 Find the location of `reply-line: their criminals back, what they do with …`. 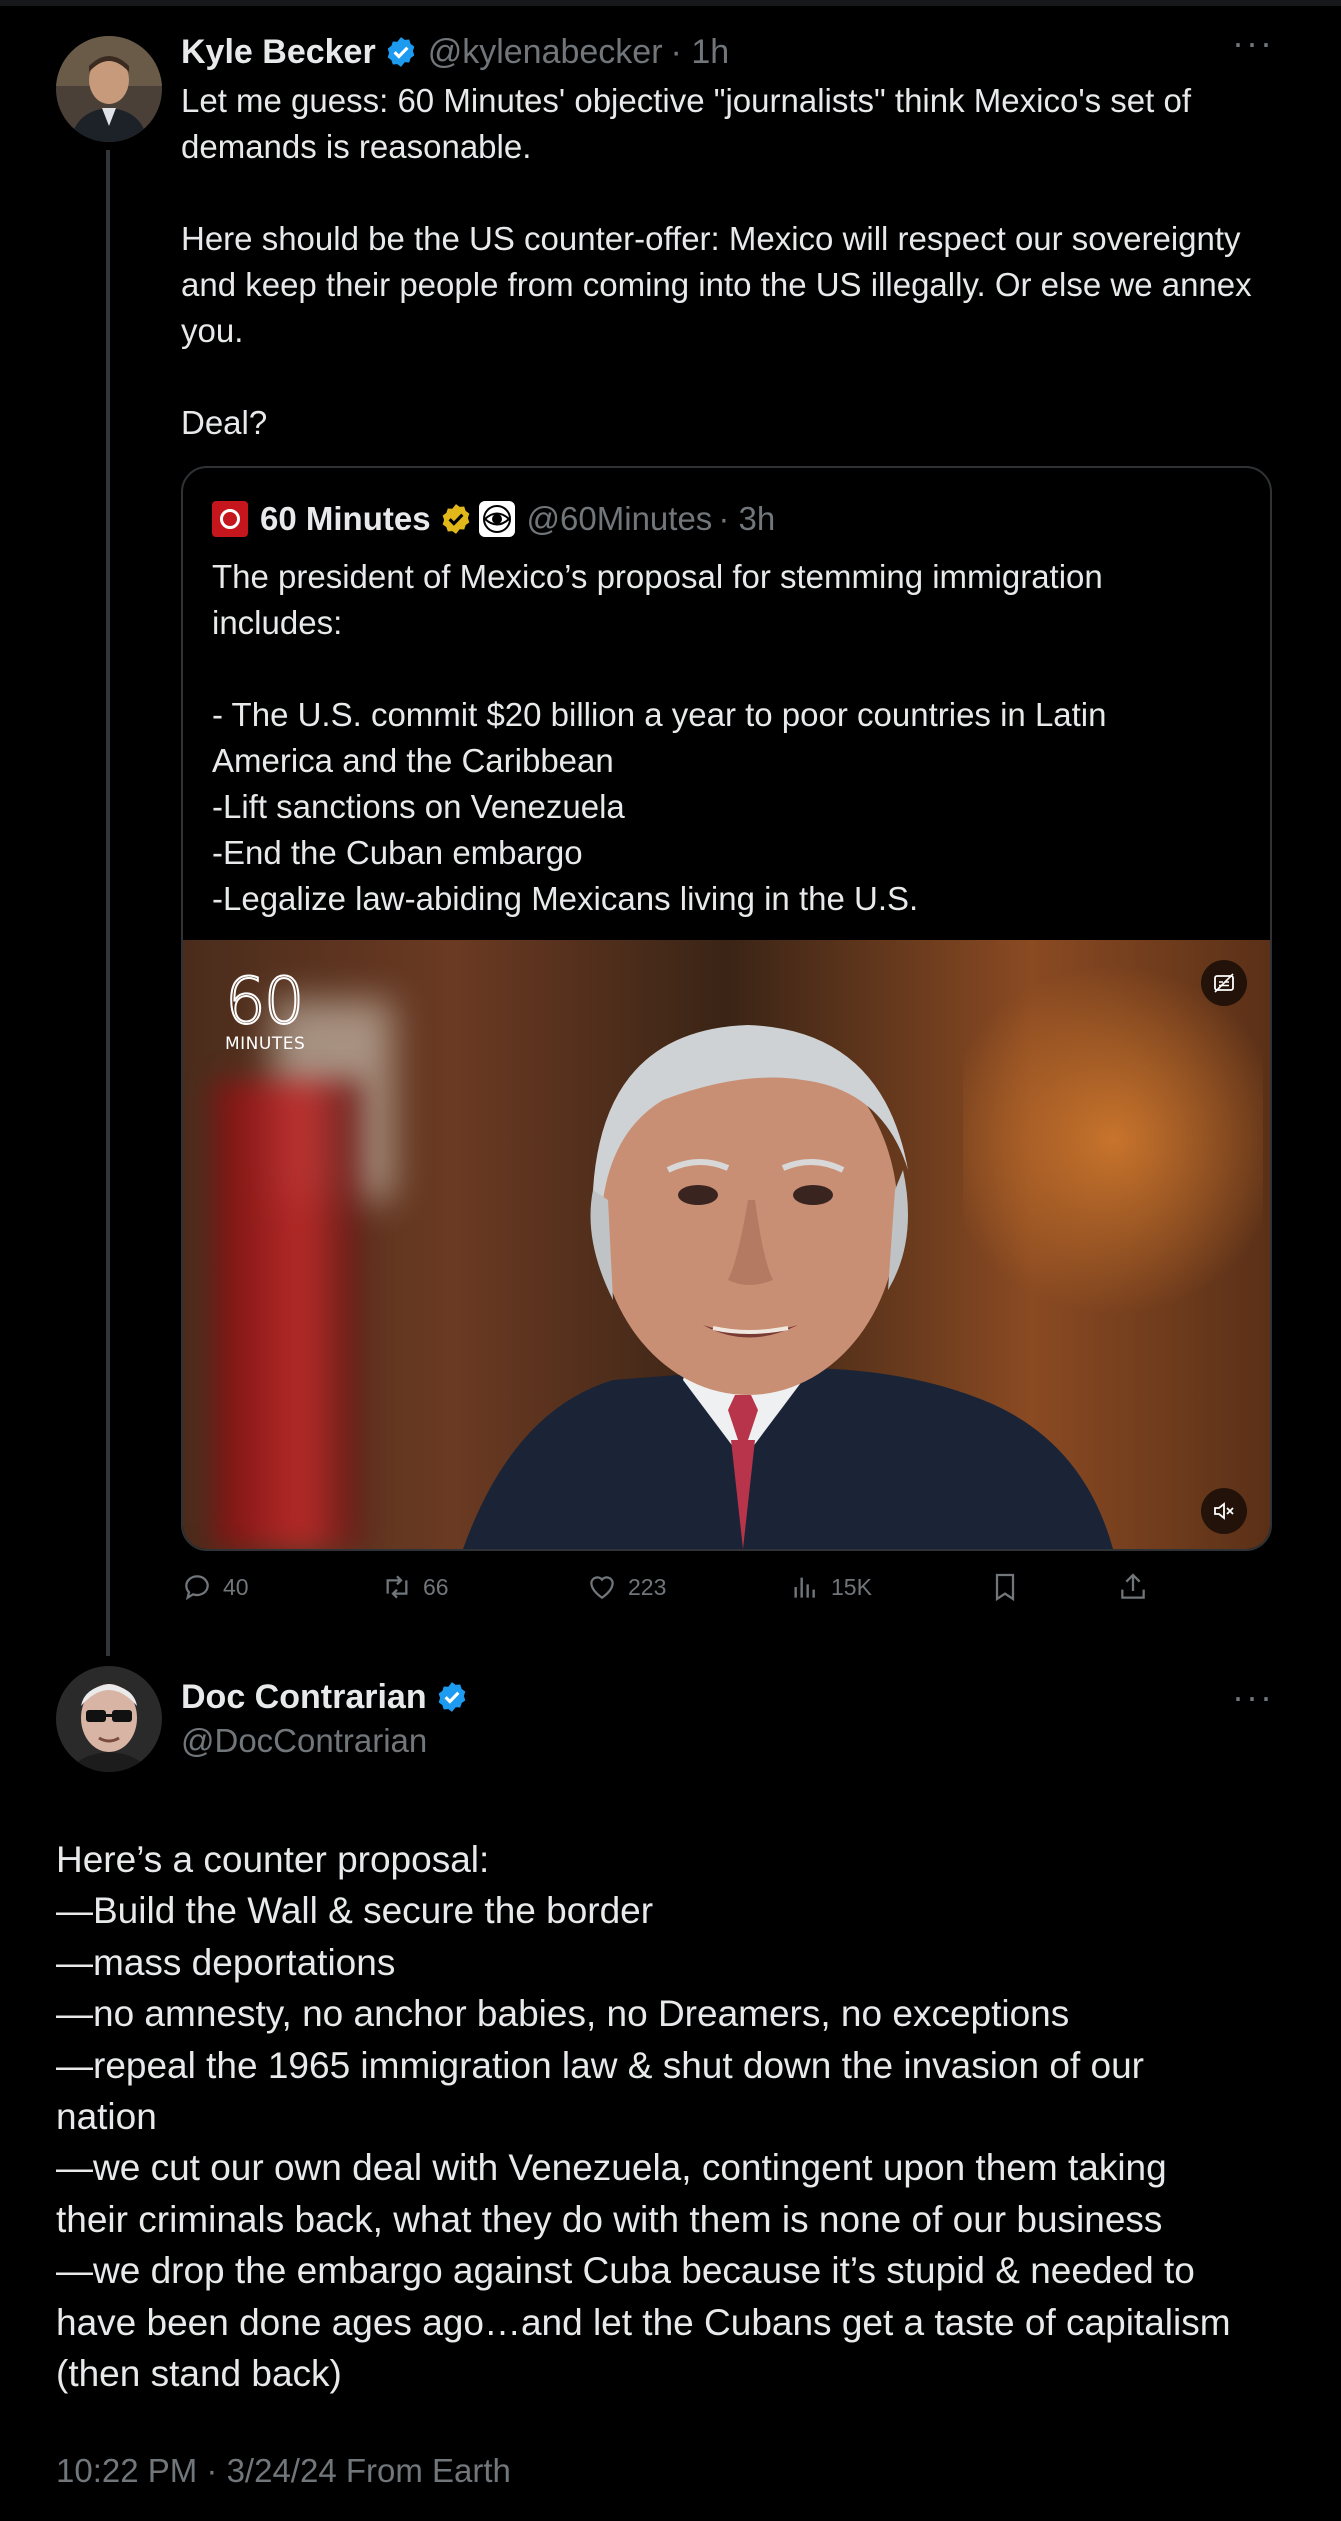

reply-line: their criminals back, what they do with … is located at coordinates (609, 2219).